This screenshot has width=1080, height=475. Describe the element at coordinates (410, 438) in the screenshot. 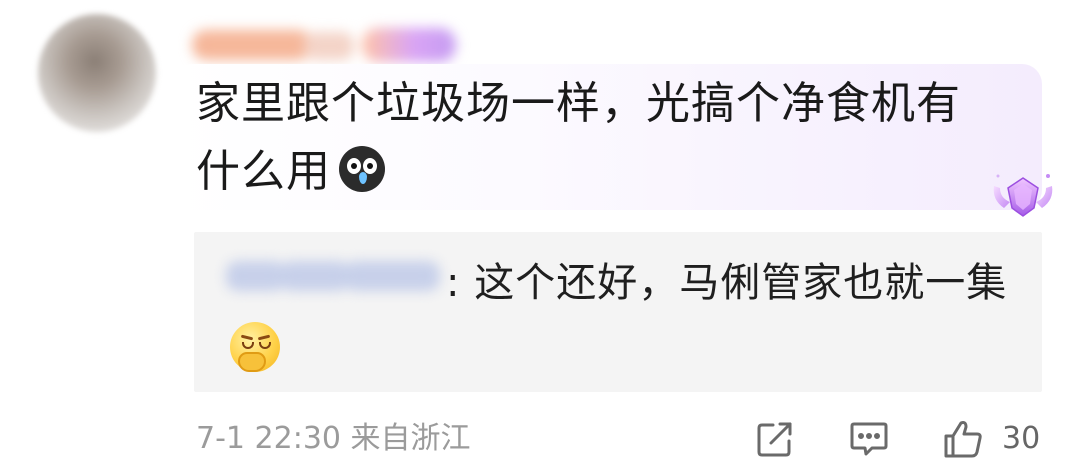

I see `comment-location: 来自浙江` at that location.